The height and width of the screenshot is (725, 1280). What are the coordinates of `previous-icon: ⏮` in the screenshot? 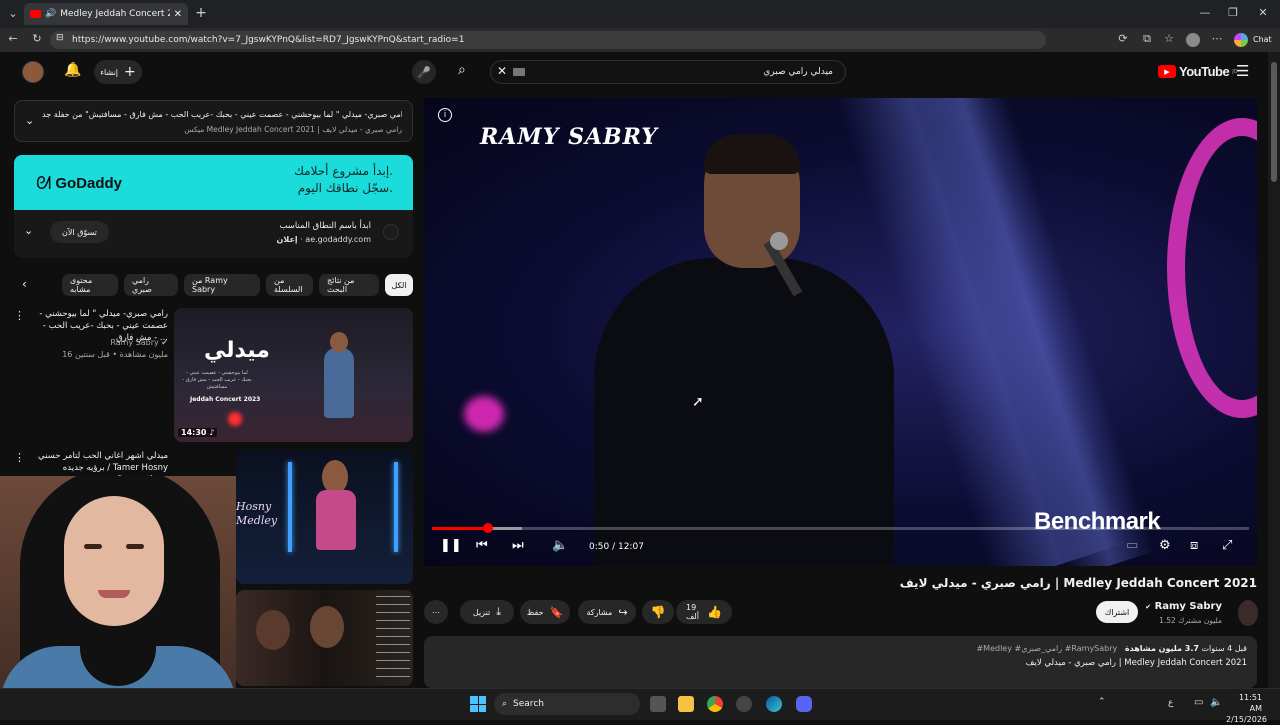 It's located at (482, 545).